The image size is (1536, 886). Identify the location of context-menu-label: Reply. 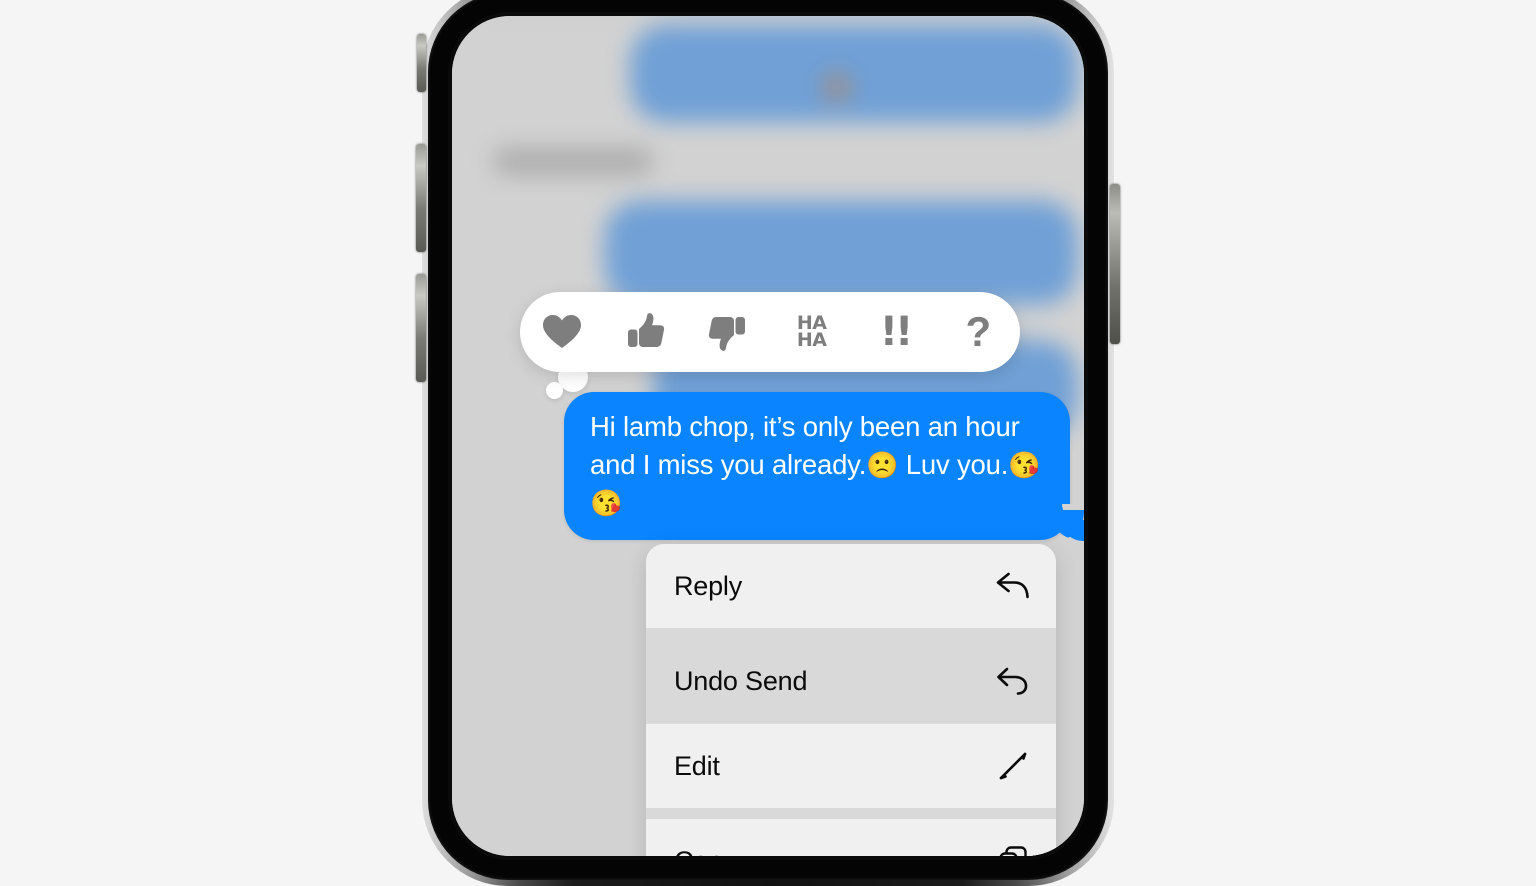
(708, 585).